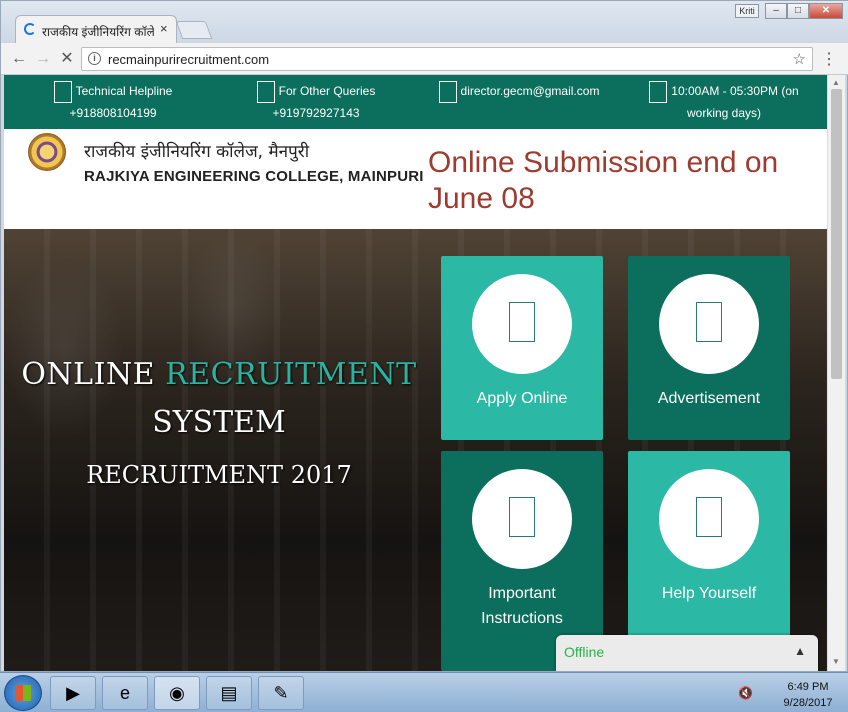 The height and width of the screenshot is (712, 848). What do you see at coordinates (194, 30) in the screenshot?
I see `new-tab-button` at bounding box center [194, 30].